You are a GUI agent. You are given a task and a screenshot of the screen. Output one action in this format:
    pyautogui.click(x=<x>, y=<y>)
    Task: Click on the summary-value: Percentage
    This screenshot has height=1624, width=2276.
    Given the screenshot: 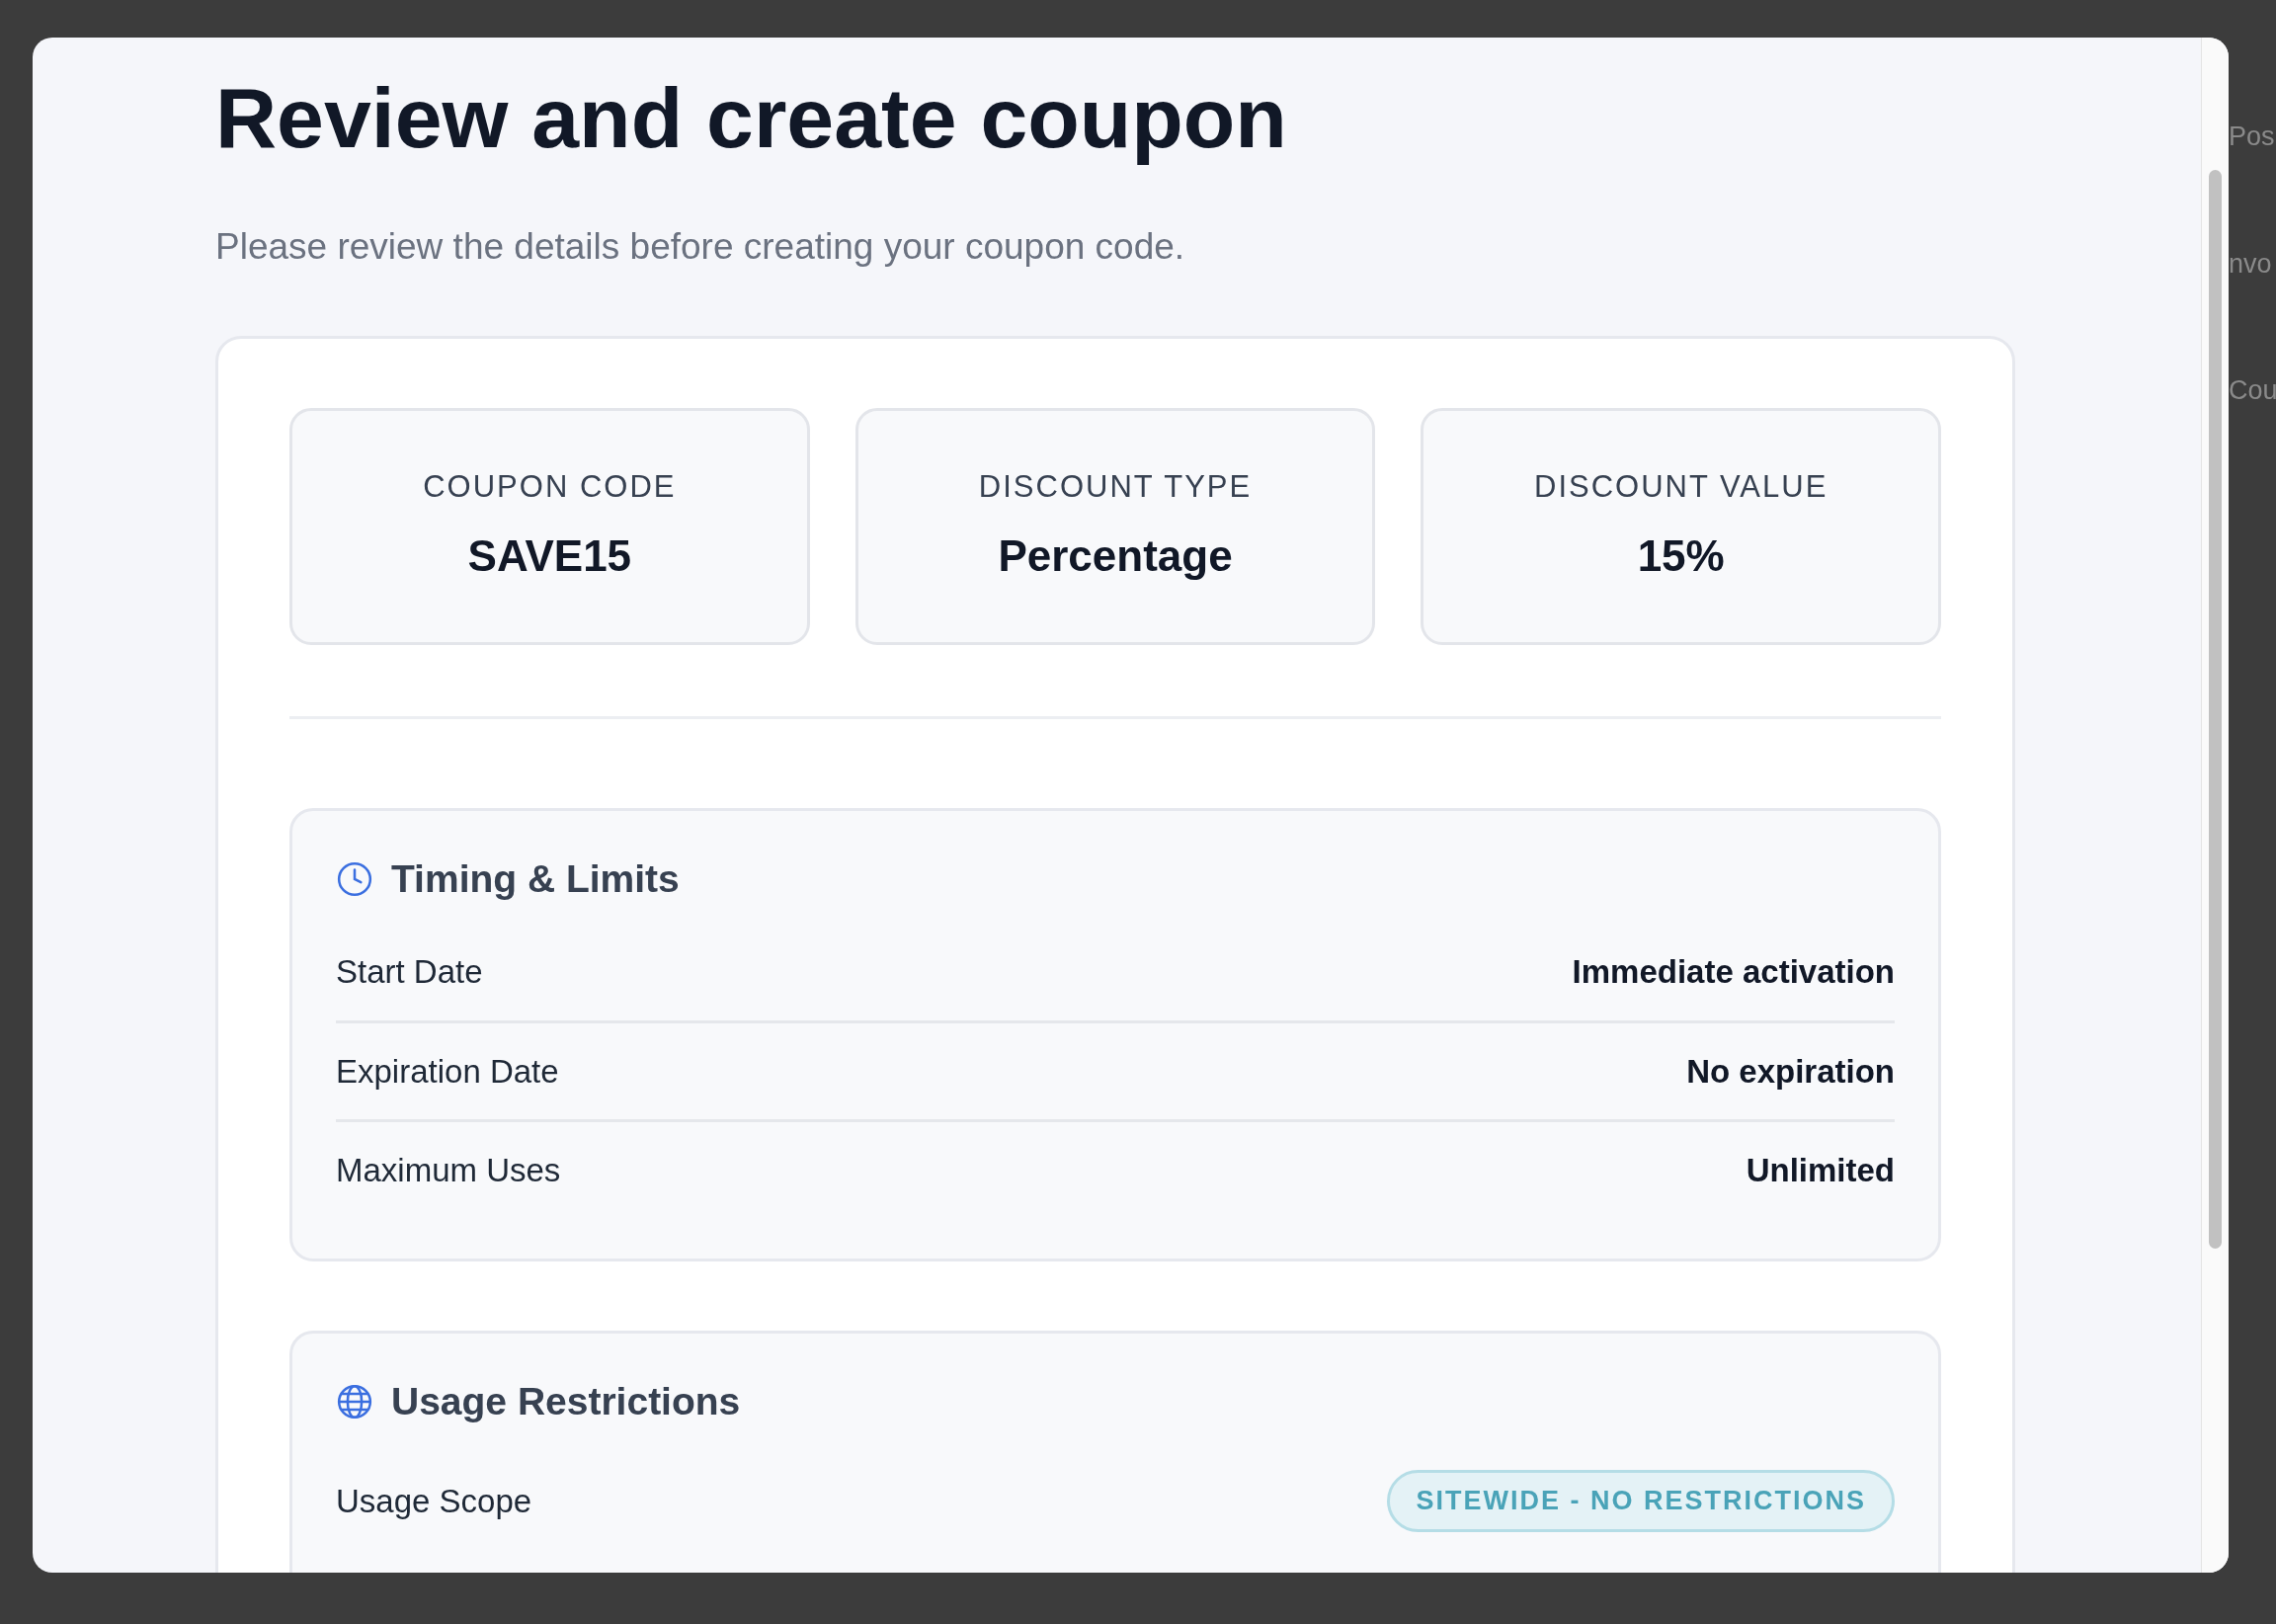 What is the action you would take?
    pyautogui.click(x=1115, y=556)
    